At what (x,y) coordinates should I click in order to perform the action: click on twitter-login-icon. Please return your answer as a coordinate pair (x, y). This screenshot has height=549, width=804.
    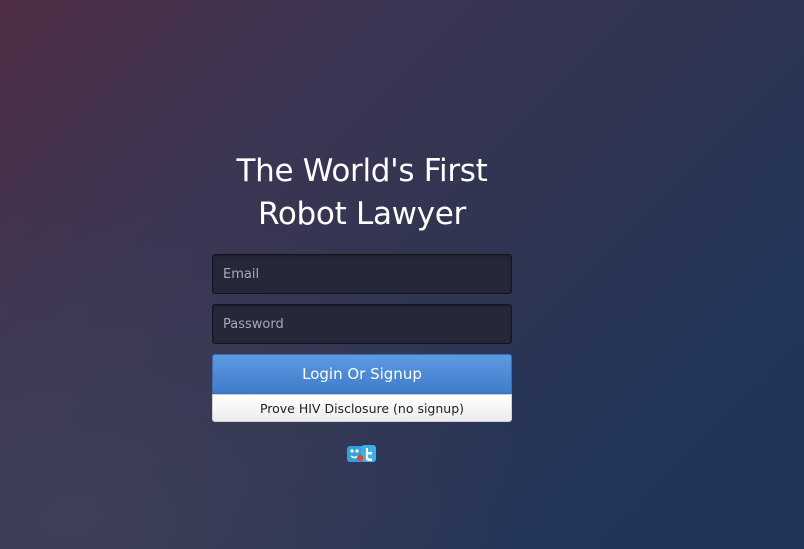
    Looking at the image, I should click on (361, 453).